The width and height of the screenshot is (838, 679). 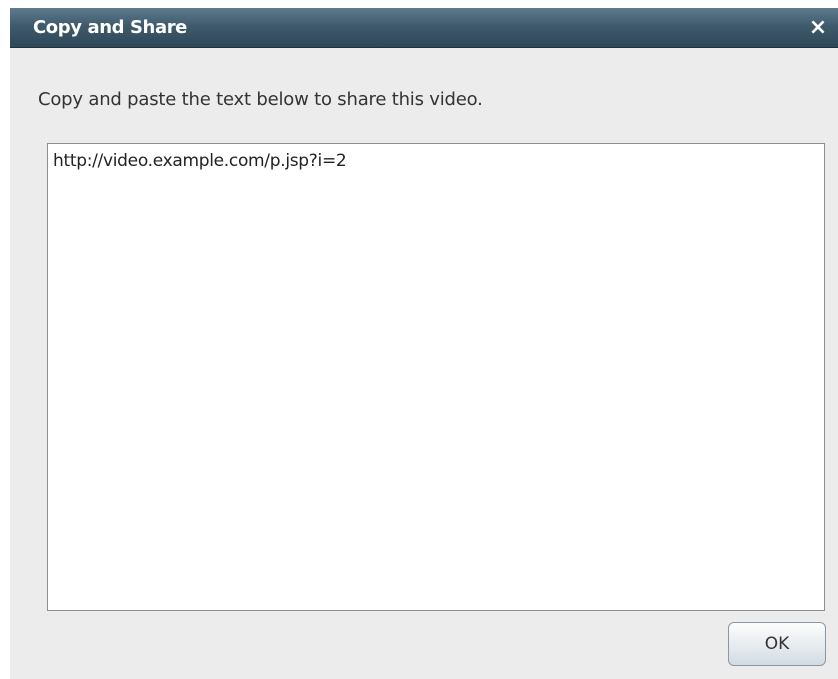 What do you see at coordinates (777, 644) in the screenshot?
I see `ok-button: OK` at bounding box center [777, 644].